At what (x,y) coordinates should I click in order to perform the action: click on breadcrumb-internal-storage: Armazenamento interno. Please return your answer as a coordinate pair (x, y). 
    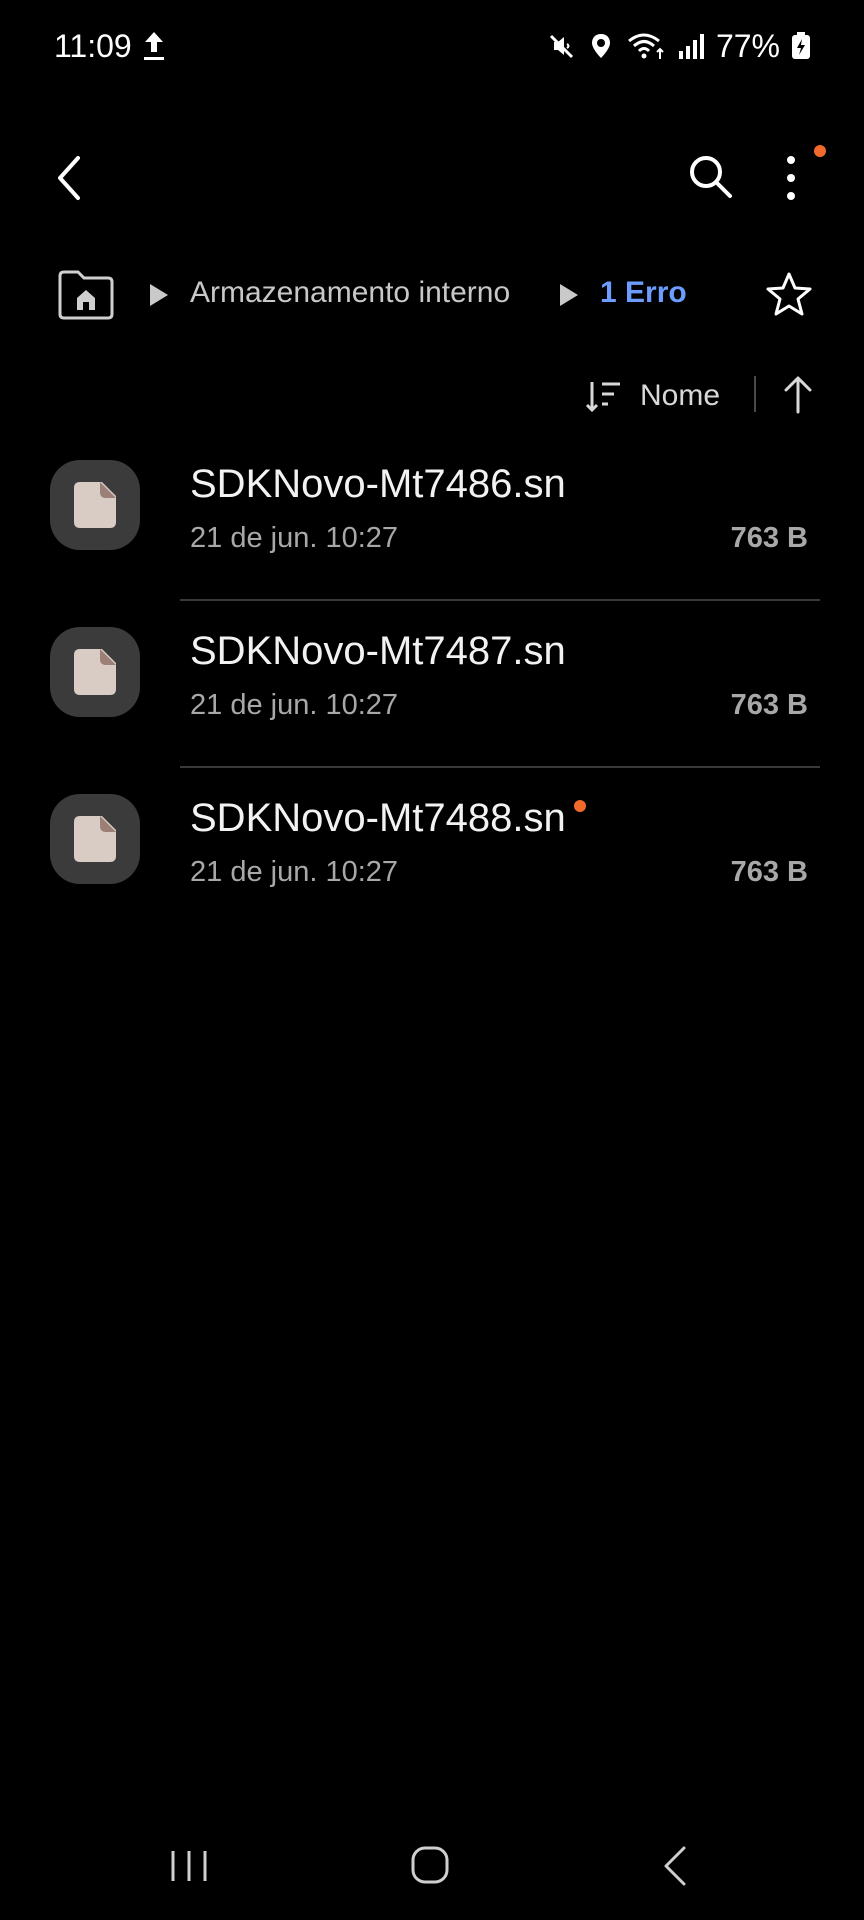
    Looking at the image, I should click on (350, 293).